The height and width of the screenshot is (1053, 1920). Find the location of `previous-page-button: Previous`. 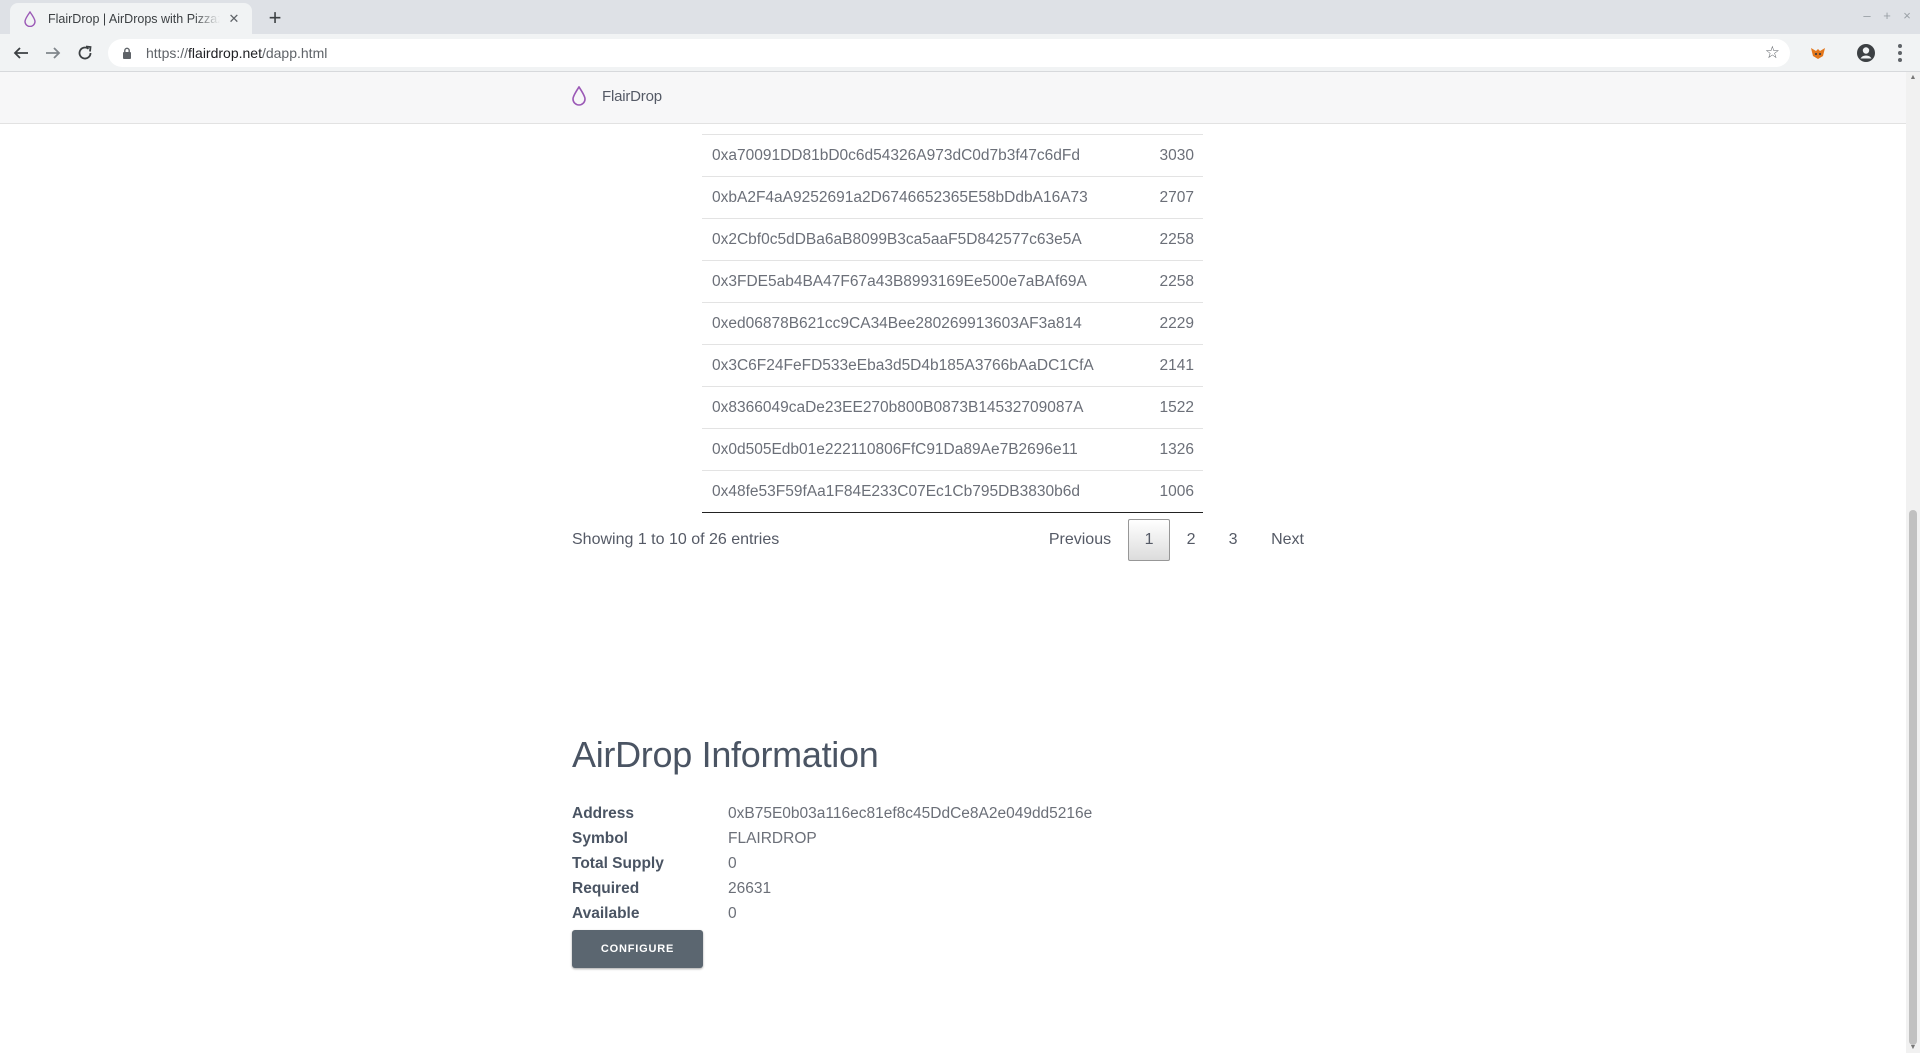

previous-page-button: Previous is located at coordinates (1080, 540).